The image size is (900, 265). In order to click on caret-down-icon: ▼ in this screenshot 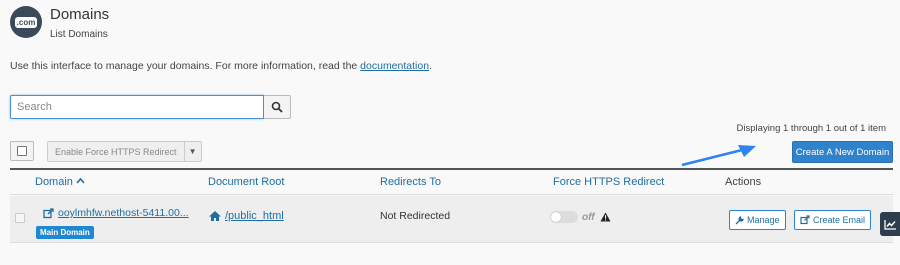, I will do `click(192, 151)`.